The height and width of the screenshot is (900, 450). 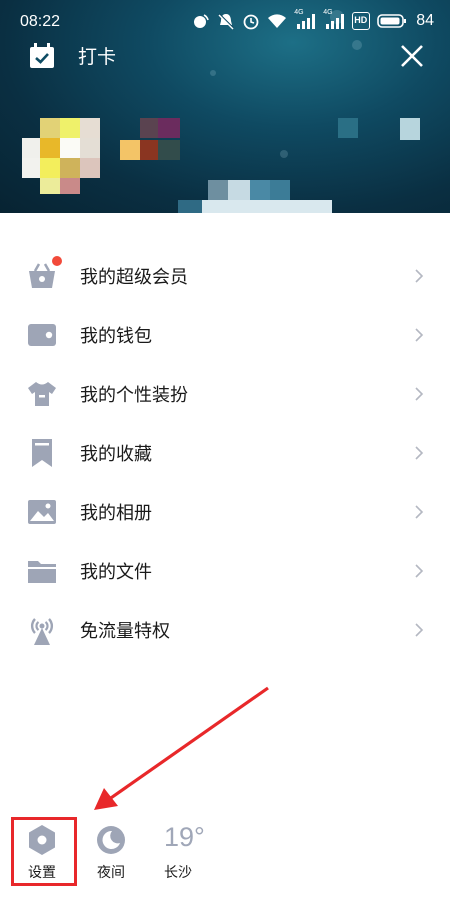 I want to click on folder-icon, so click(x=42, y=572).